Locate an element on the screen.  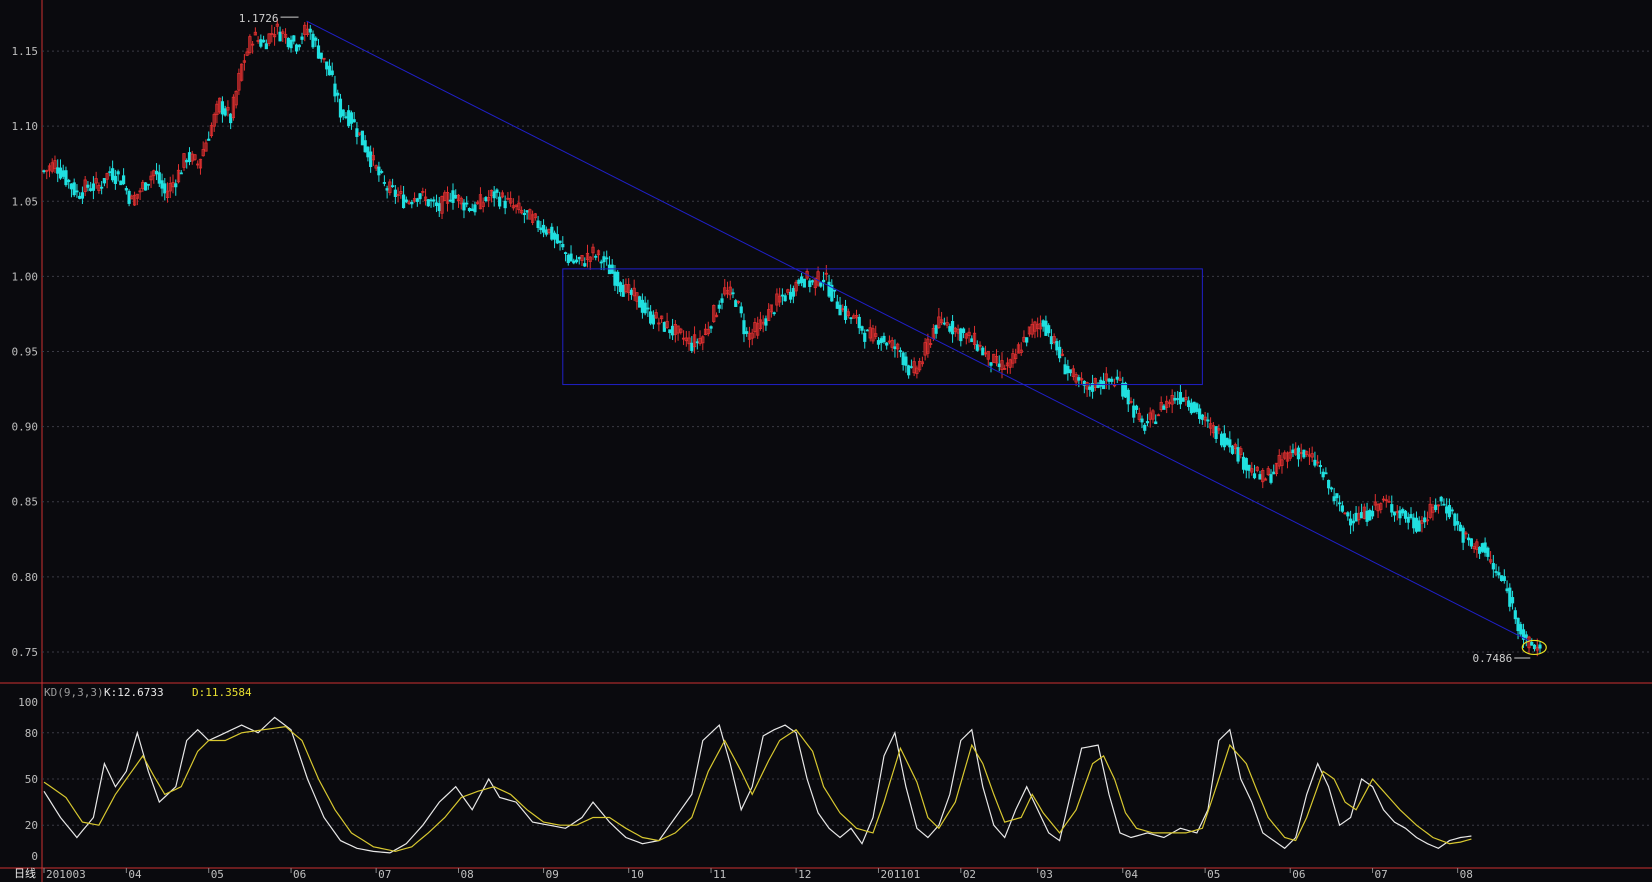
kd-tick-label: 20 is located at coordinates (31, 825).